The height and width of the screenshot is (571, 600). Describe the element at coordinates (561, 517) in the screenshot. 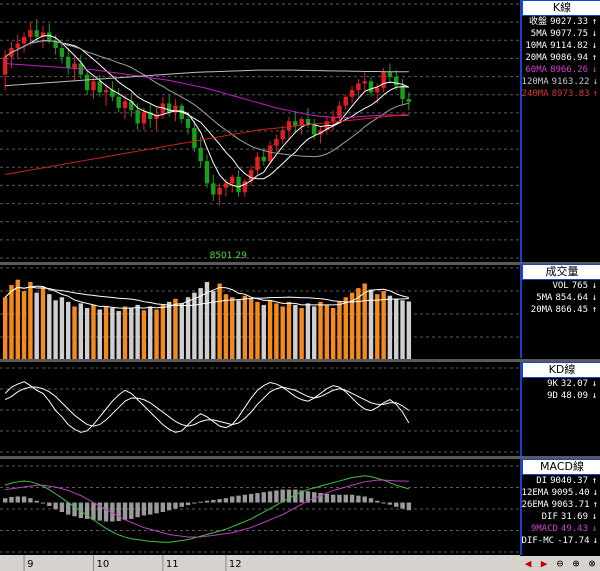

I see `legend-row: DIF 31.69 ↓` at that location.